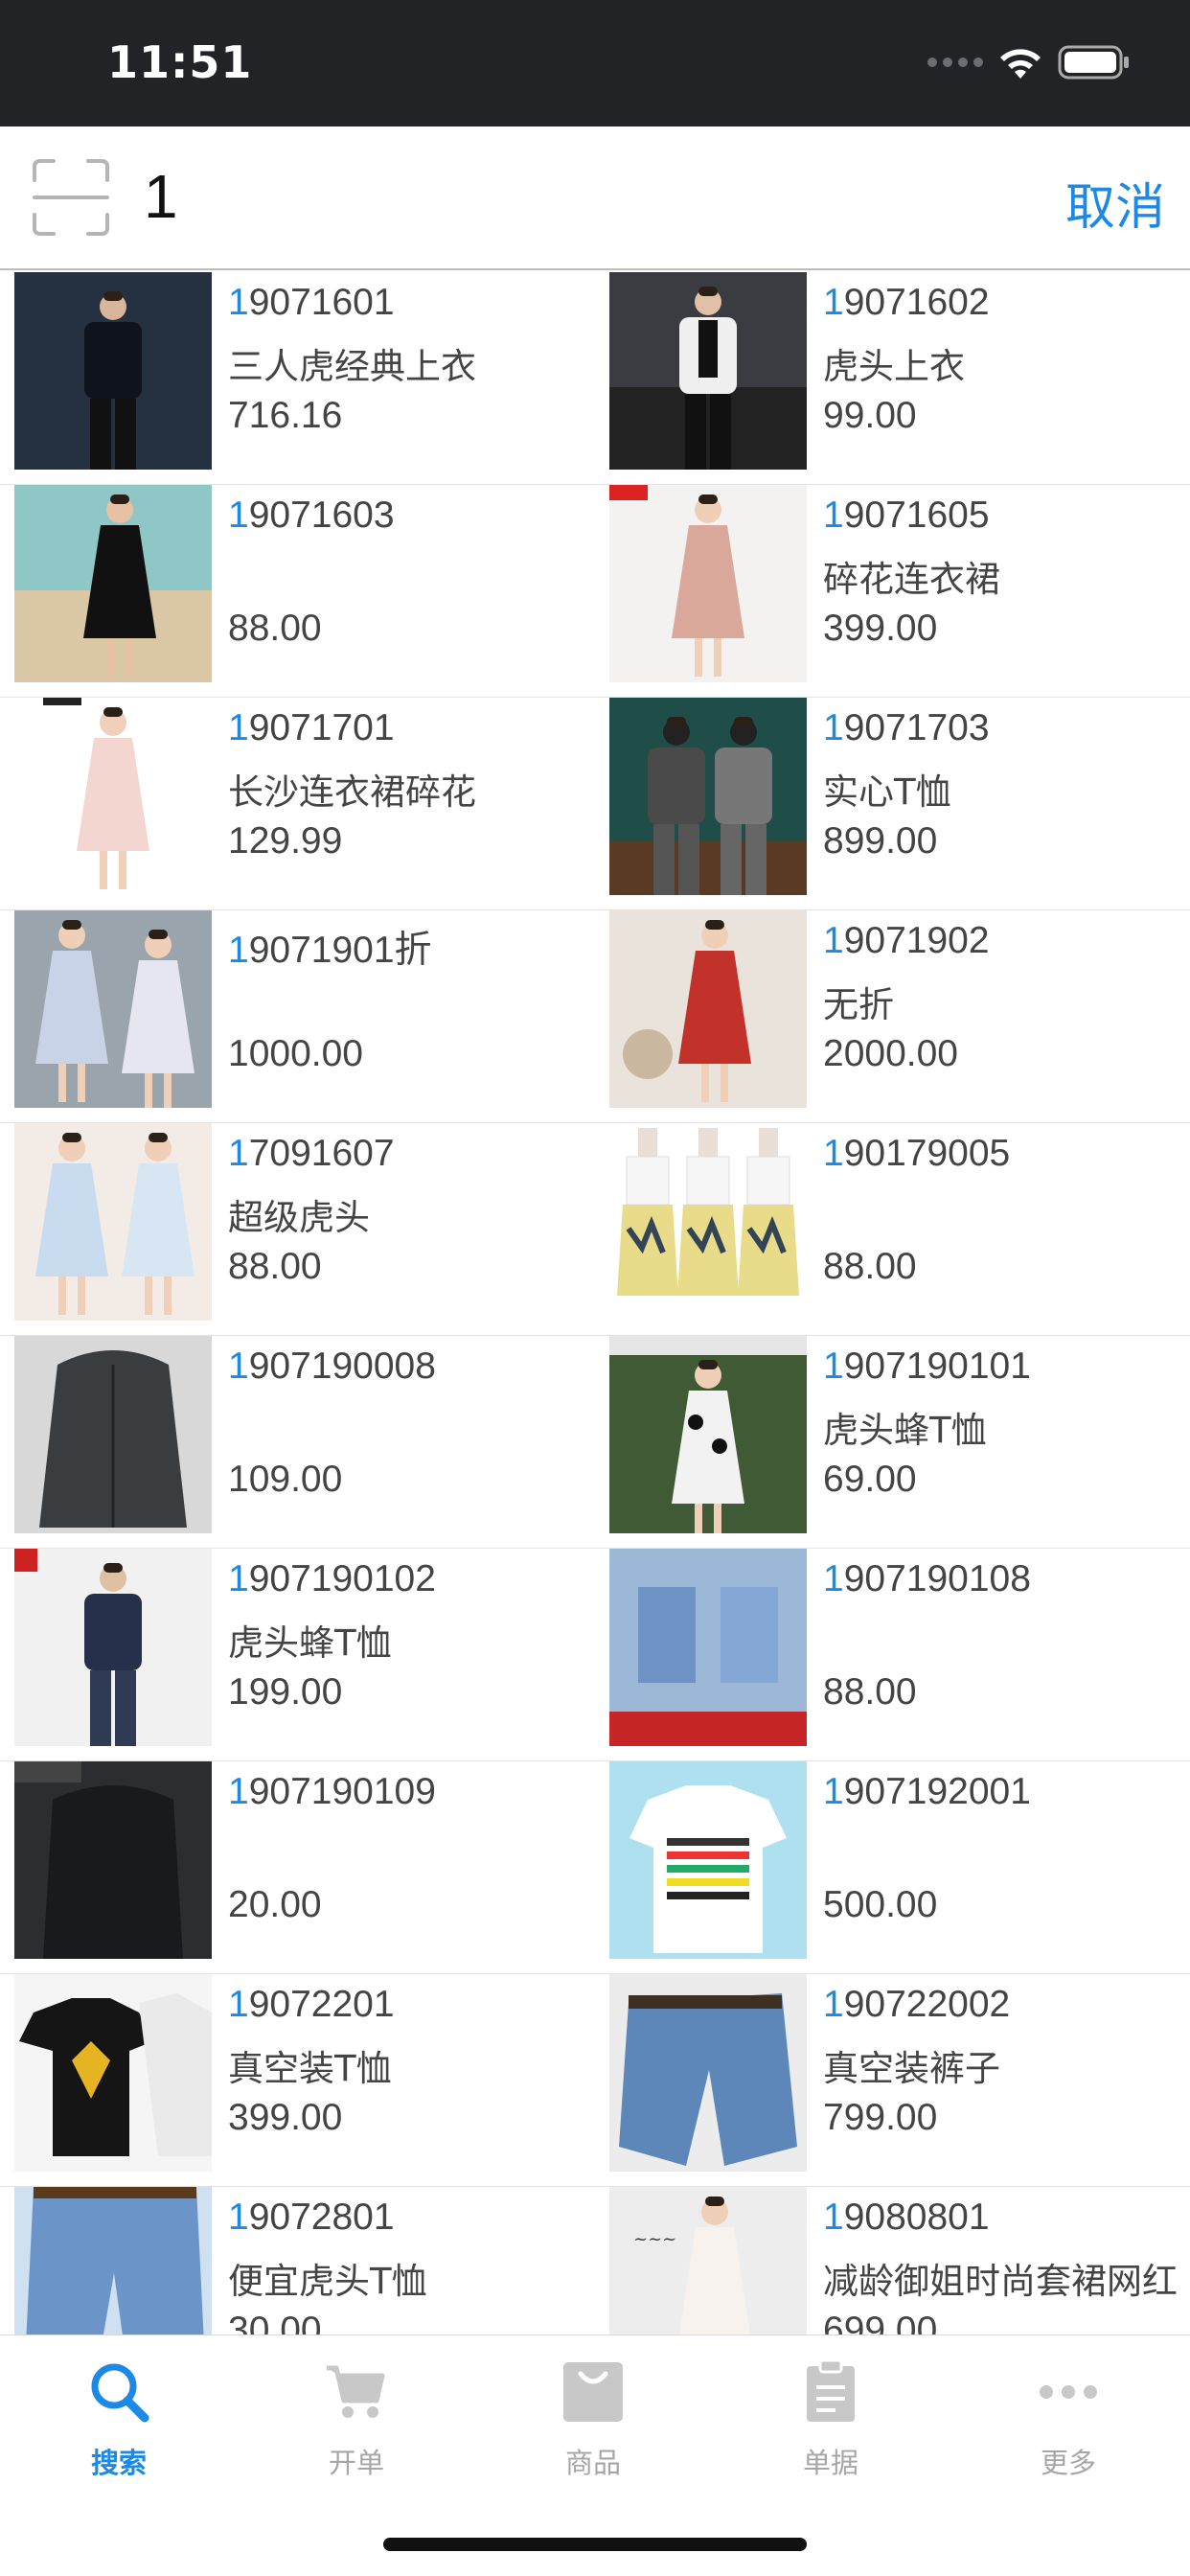 The width and height of the screenshot is (1190, 2576). I want to click on status-icons, so click(1029, 62).